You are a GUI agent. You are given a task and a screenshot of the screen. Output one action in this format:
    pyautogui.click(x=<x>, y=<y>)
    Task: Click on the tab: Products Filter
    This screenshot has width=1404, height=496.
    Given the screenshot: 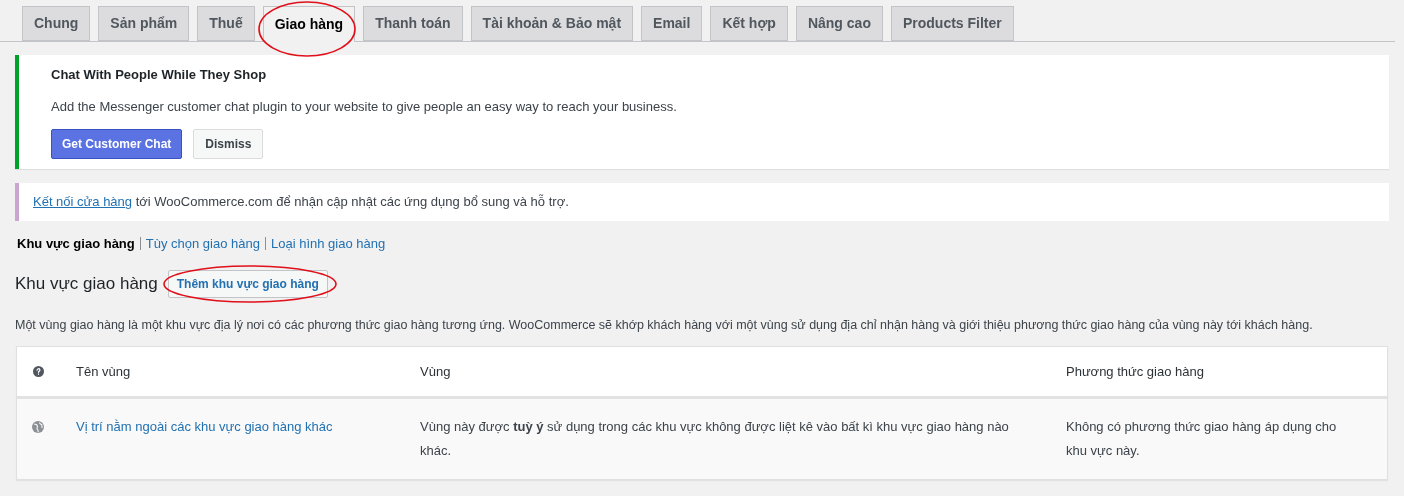 What is the action you would take?
    pyautogui.click(x=952, y=23)
    